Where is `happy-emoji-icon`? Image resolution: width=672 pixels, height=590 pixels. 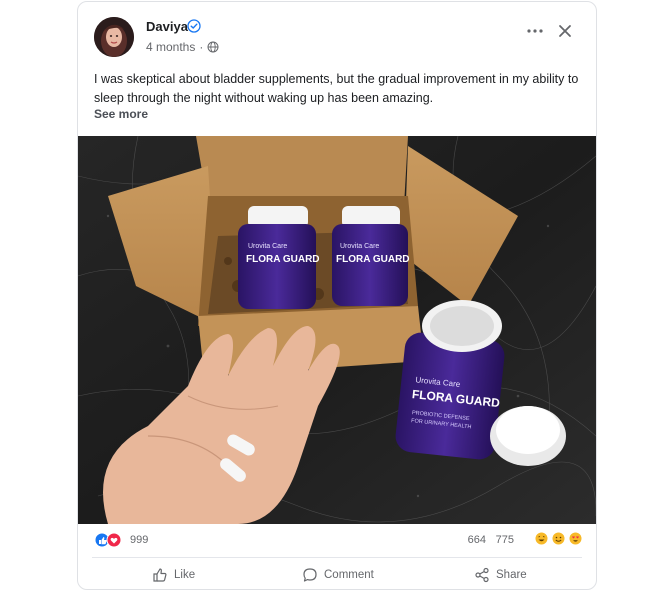 happy-emoji-icon is located at coordinates (558, 538).